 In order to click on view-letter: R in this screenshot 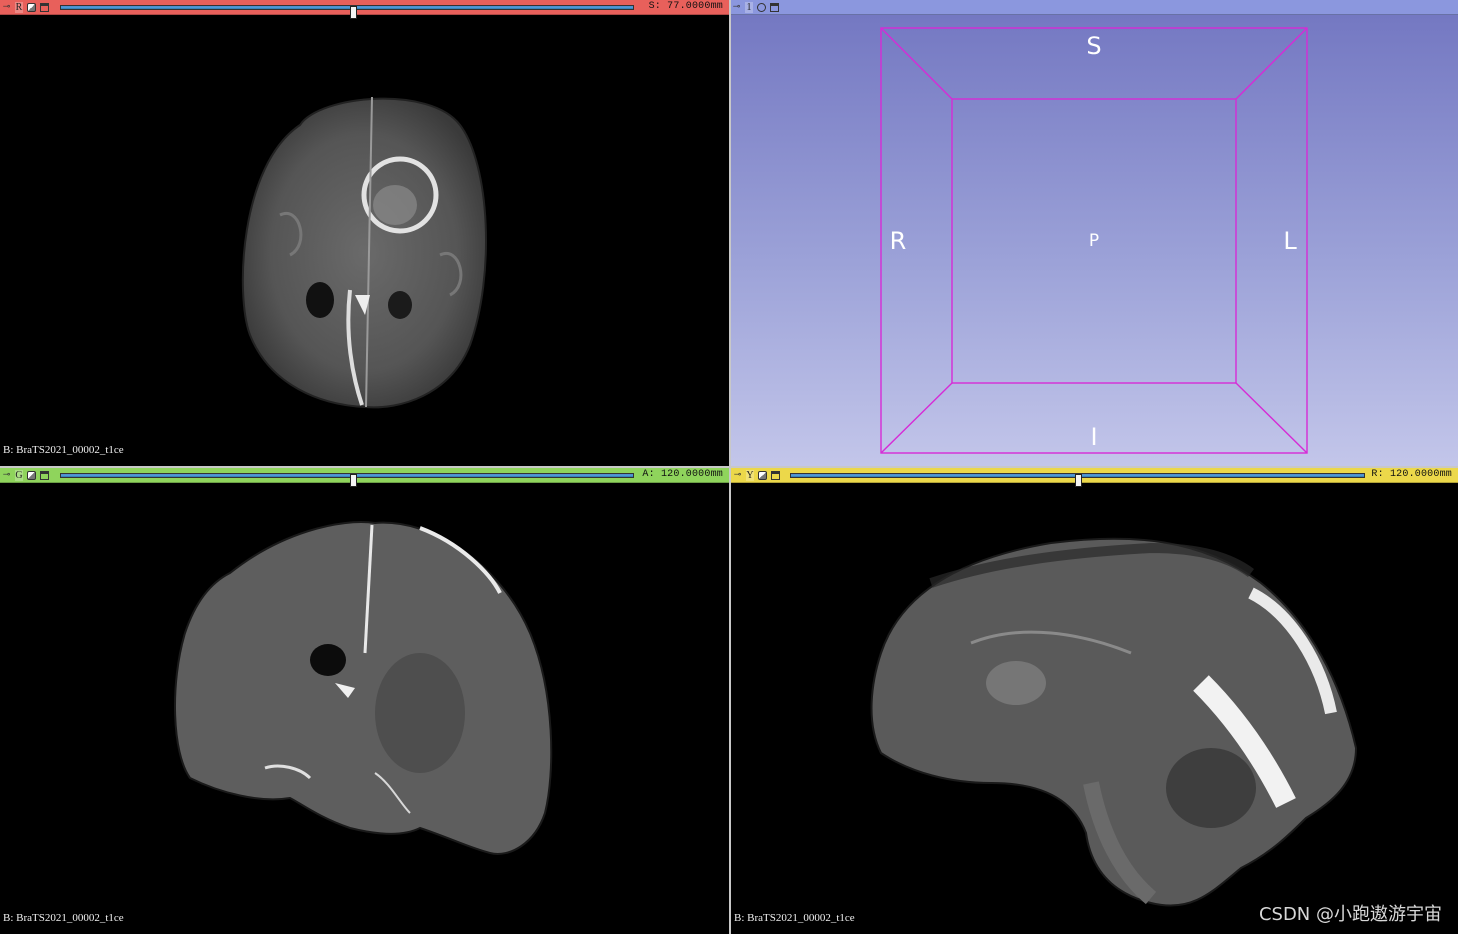, I will do `click(19, 7)`.